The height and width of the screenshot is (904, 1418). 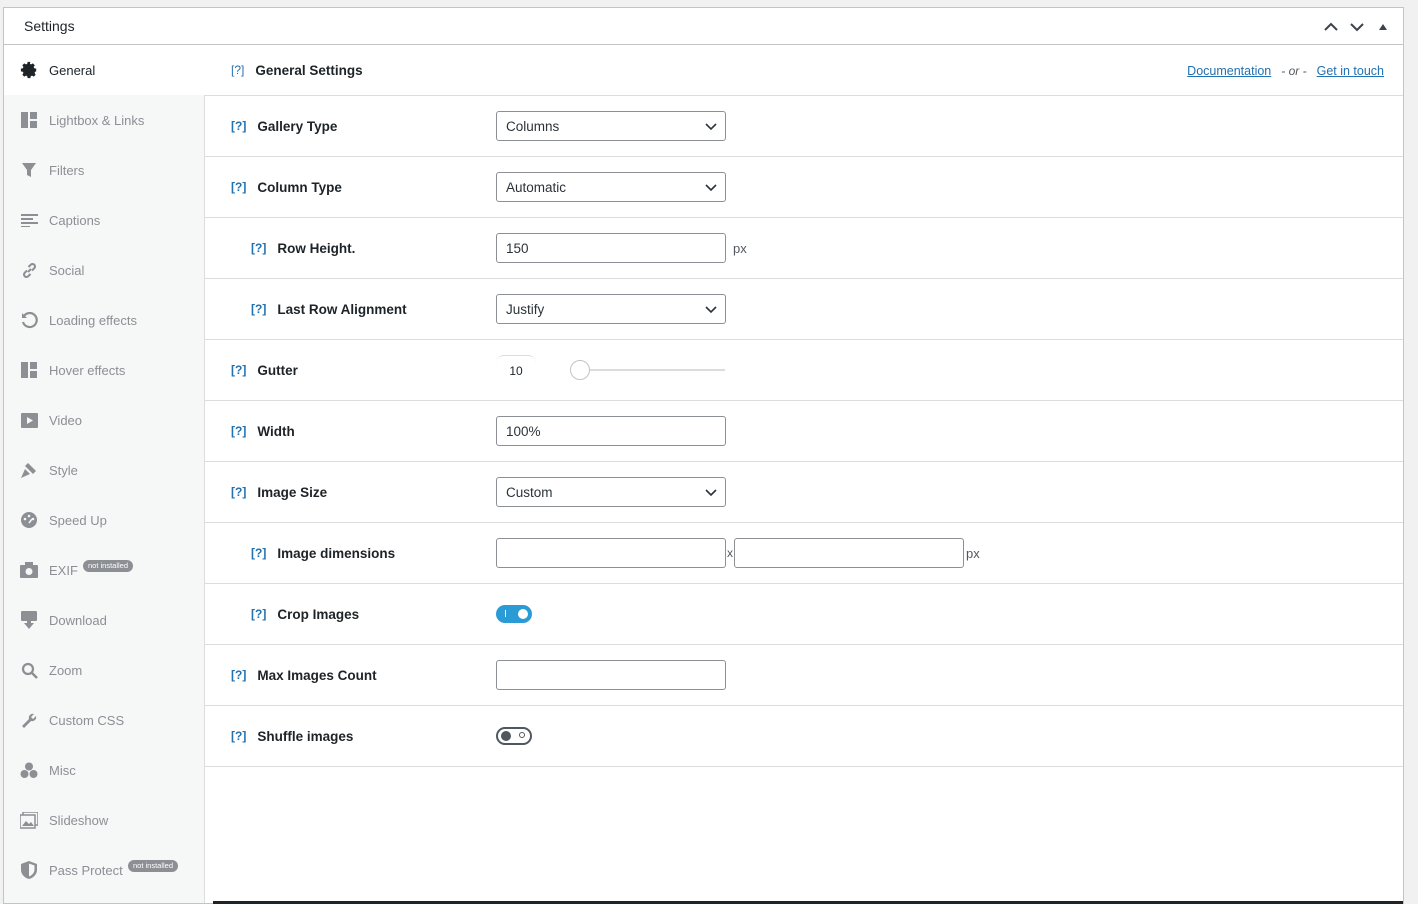 What do you see at coordinates (62, 770) in the screenshot?
I see `sidebar-item-label: Misc` at bounding box center [62, 770].